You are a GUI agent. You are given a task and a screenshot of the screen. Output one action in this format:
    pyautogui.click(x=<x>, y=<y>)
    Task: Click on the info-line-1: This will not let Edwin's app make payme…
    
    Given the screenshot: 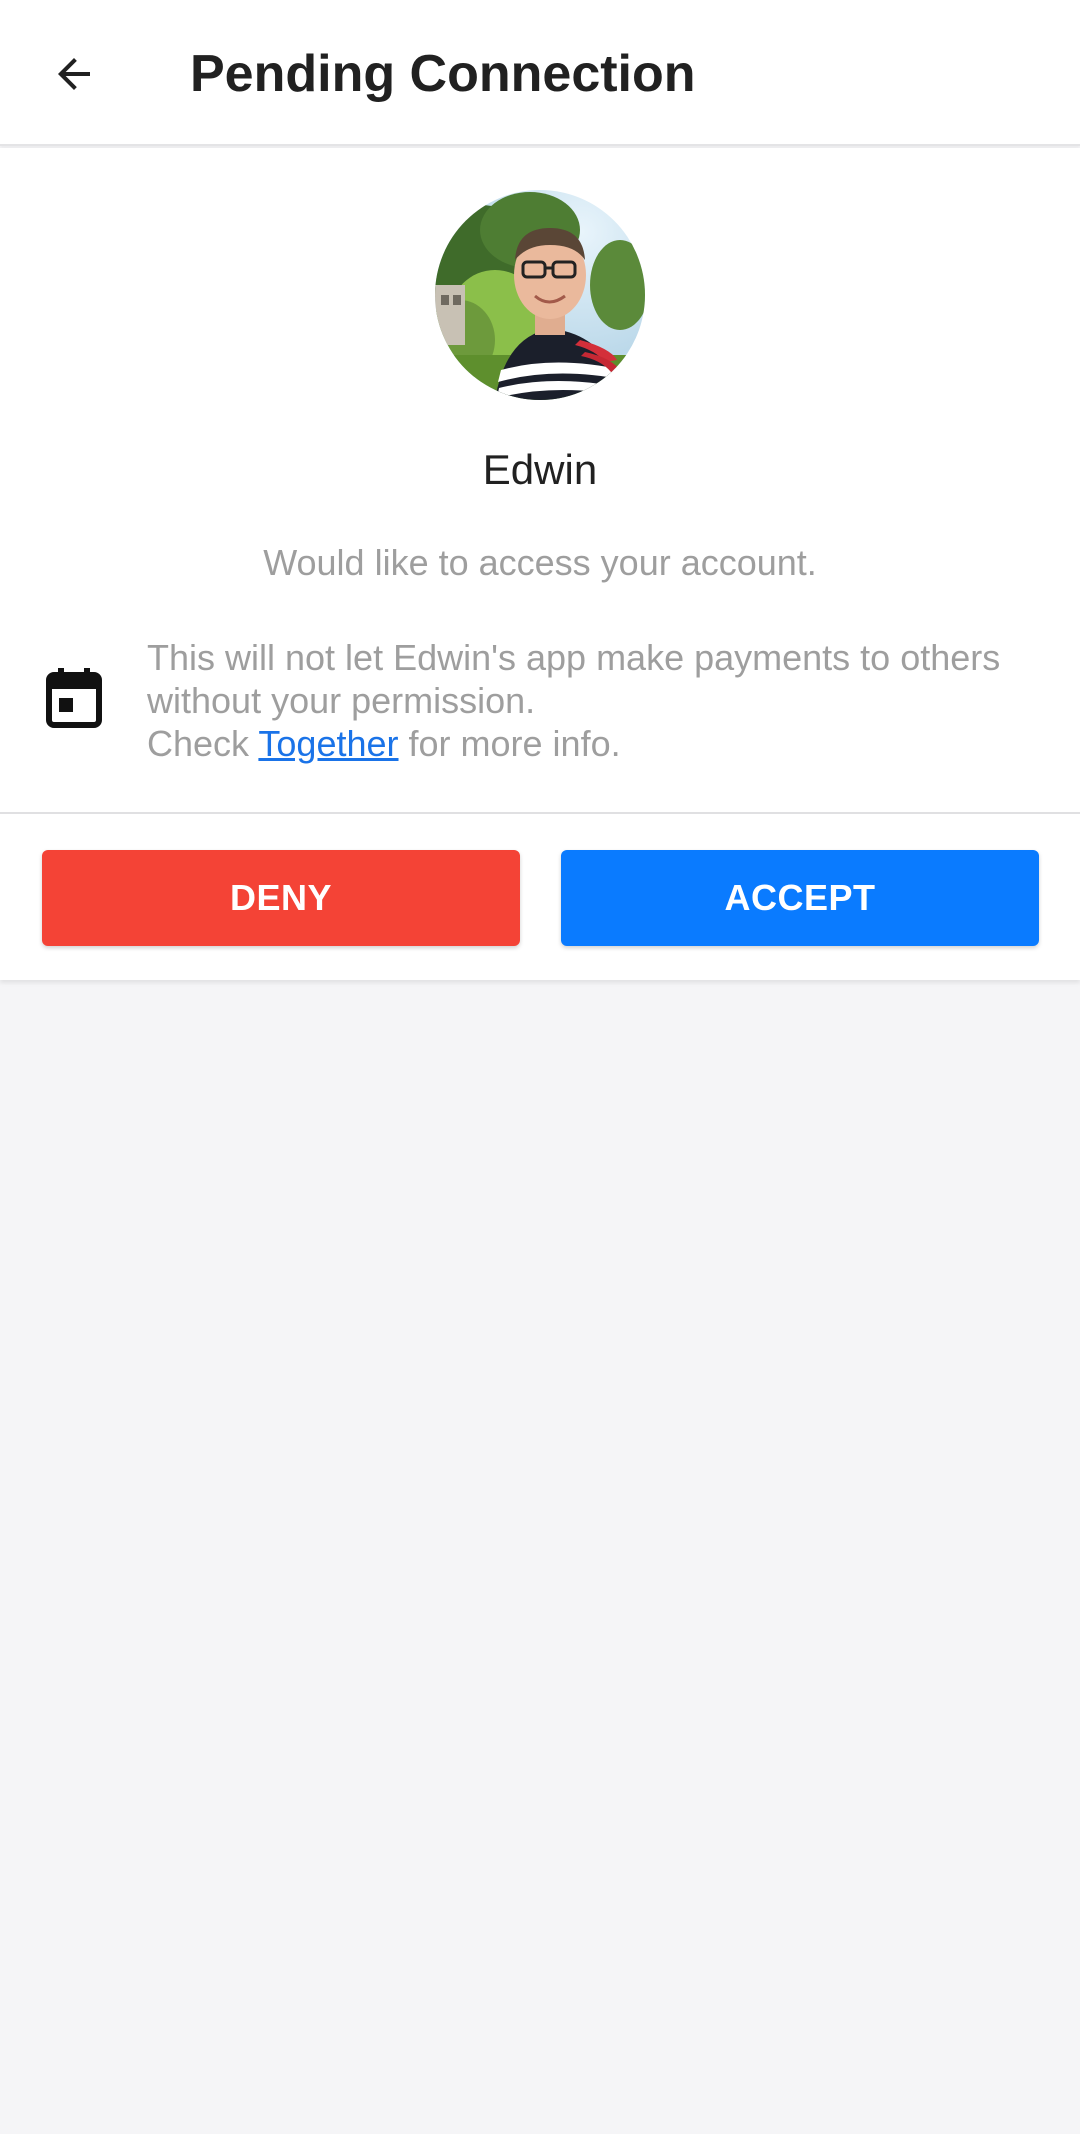 What is the action you would take?
    pyautogui.click(x=574, y=657)
    